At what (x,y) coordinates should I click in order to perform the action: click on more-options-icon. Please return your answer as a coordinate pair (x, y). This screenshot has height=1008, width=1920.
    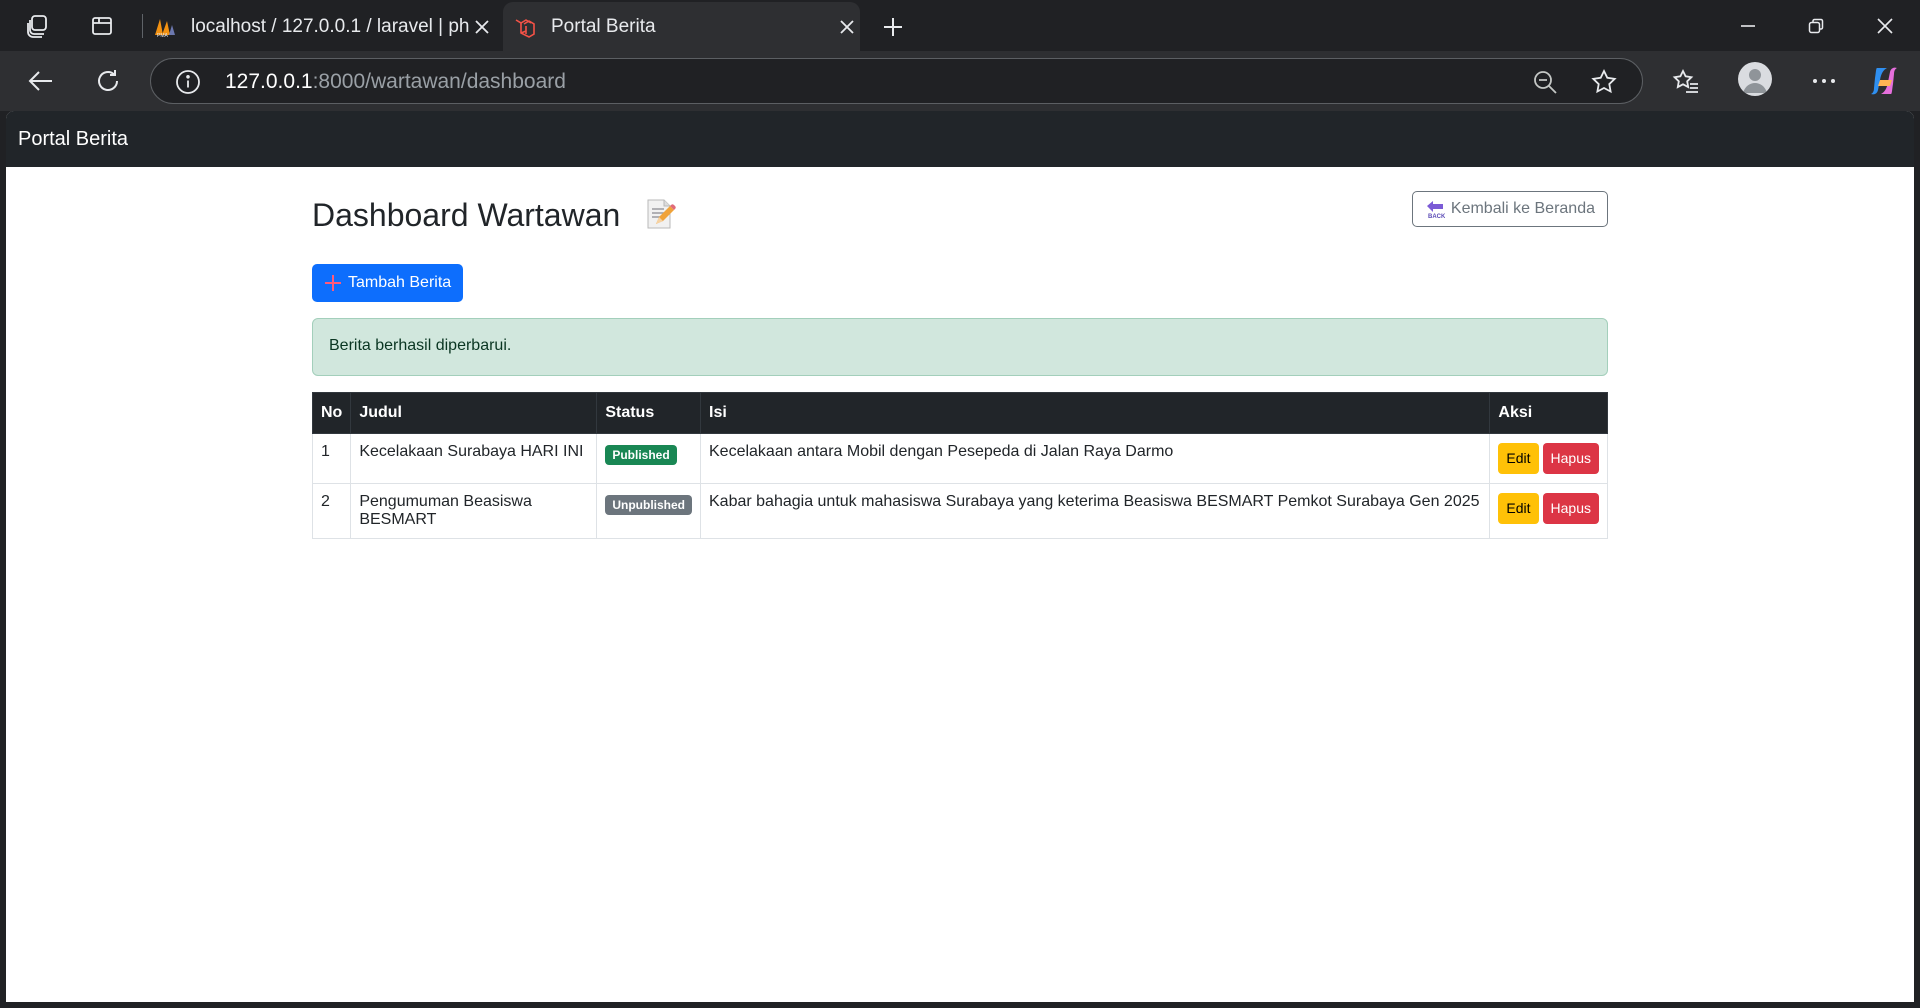
    Looking at the image, I should click on (1824, 81).